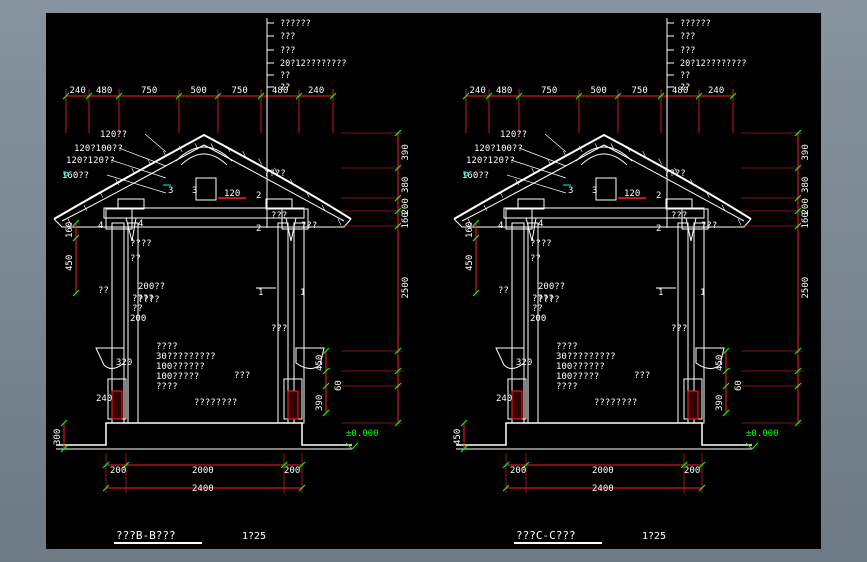  I want to click on right-dim-text: 200, so click(406, 206).